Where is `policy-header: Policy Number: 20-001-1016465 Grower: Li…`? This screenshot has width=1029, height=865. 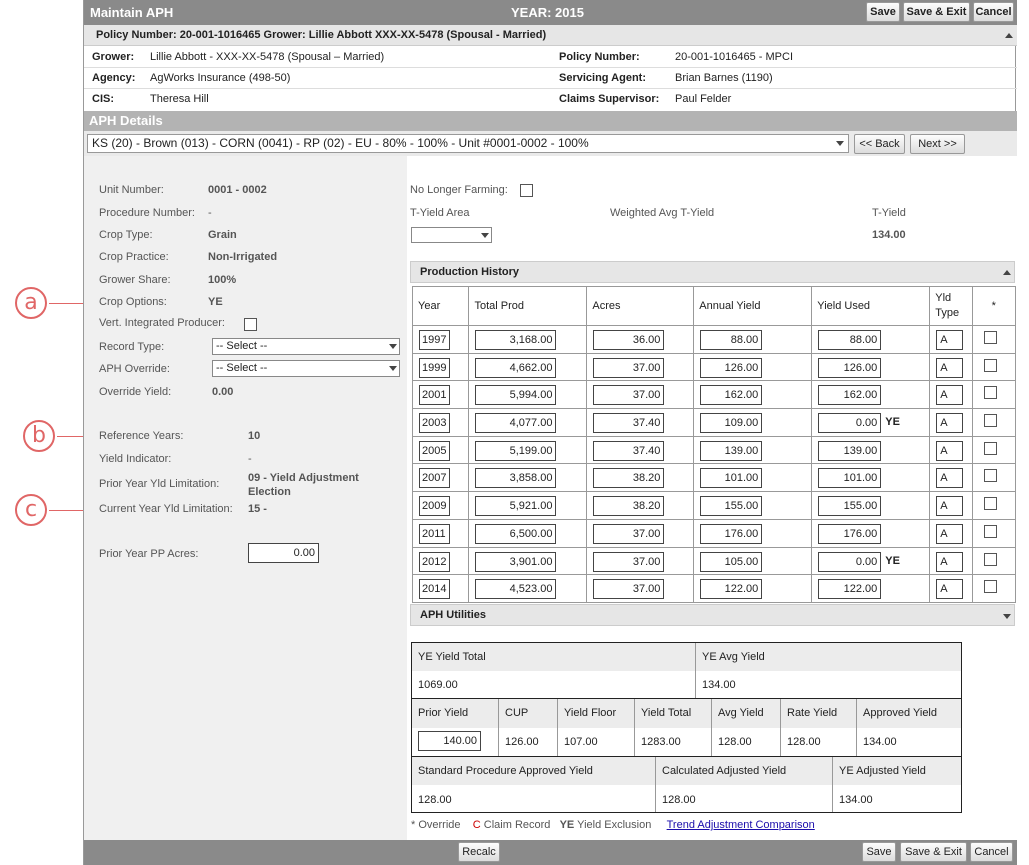 policy-header: Policy Number: 20-001-1016465 Grower: Li… is located at coordinates (550, 35).